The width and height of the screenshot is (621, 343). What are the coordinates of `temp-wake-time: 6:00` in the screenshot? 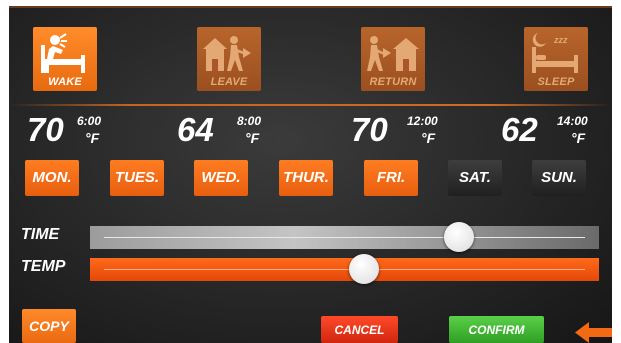 It's located at (89, 121).